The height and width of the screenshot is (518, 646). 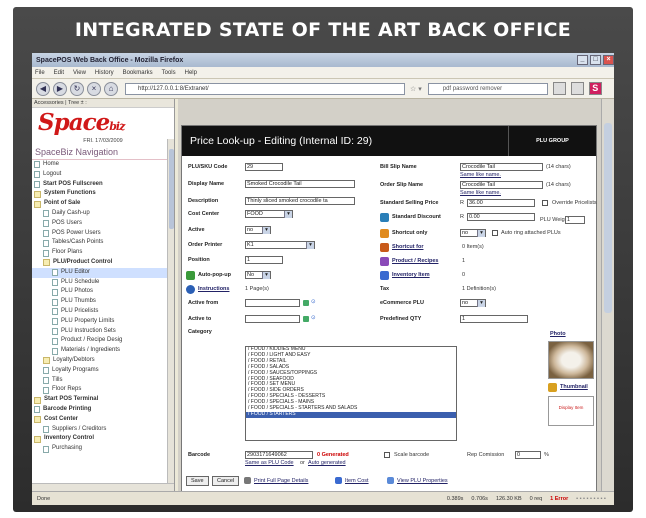 What do you see at coordinates (103, 302) in the screenshot?
I see `sidebar-item: PLU Thumbs` at bounding box center [103, 302].